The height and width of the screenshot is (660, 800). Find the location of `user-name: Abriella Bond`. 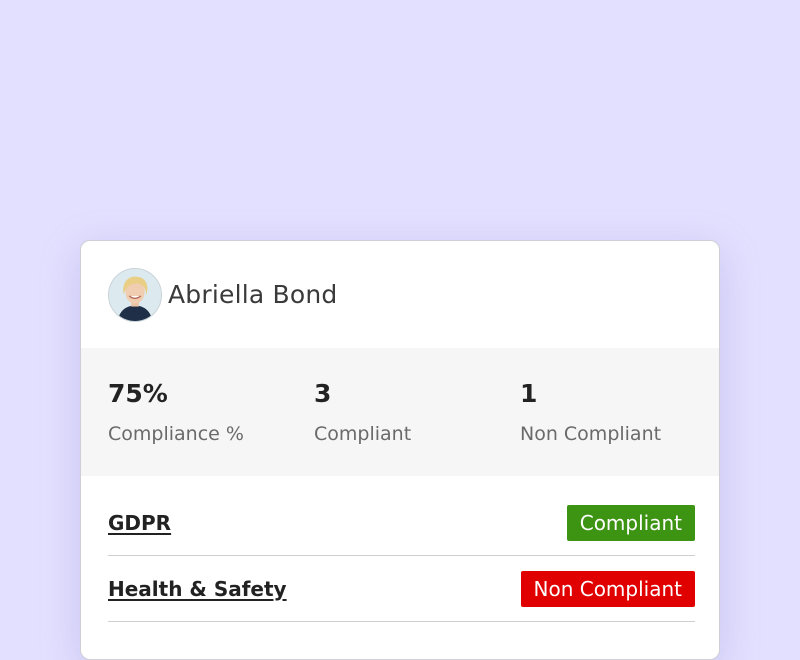

user-name: Abriella Bond is located at coordinates (253, 294).